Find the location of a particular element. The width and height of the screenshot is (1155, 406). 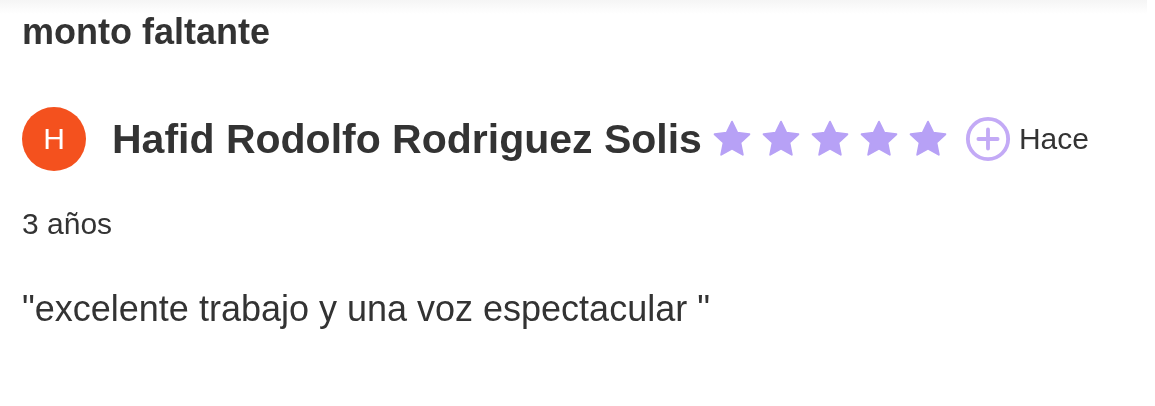

review-time: Hace is located at coordinates (1053, 138).